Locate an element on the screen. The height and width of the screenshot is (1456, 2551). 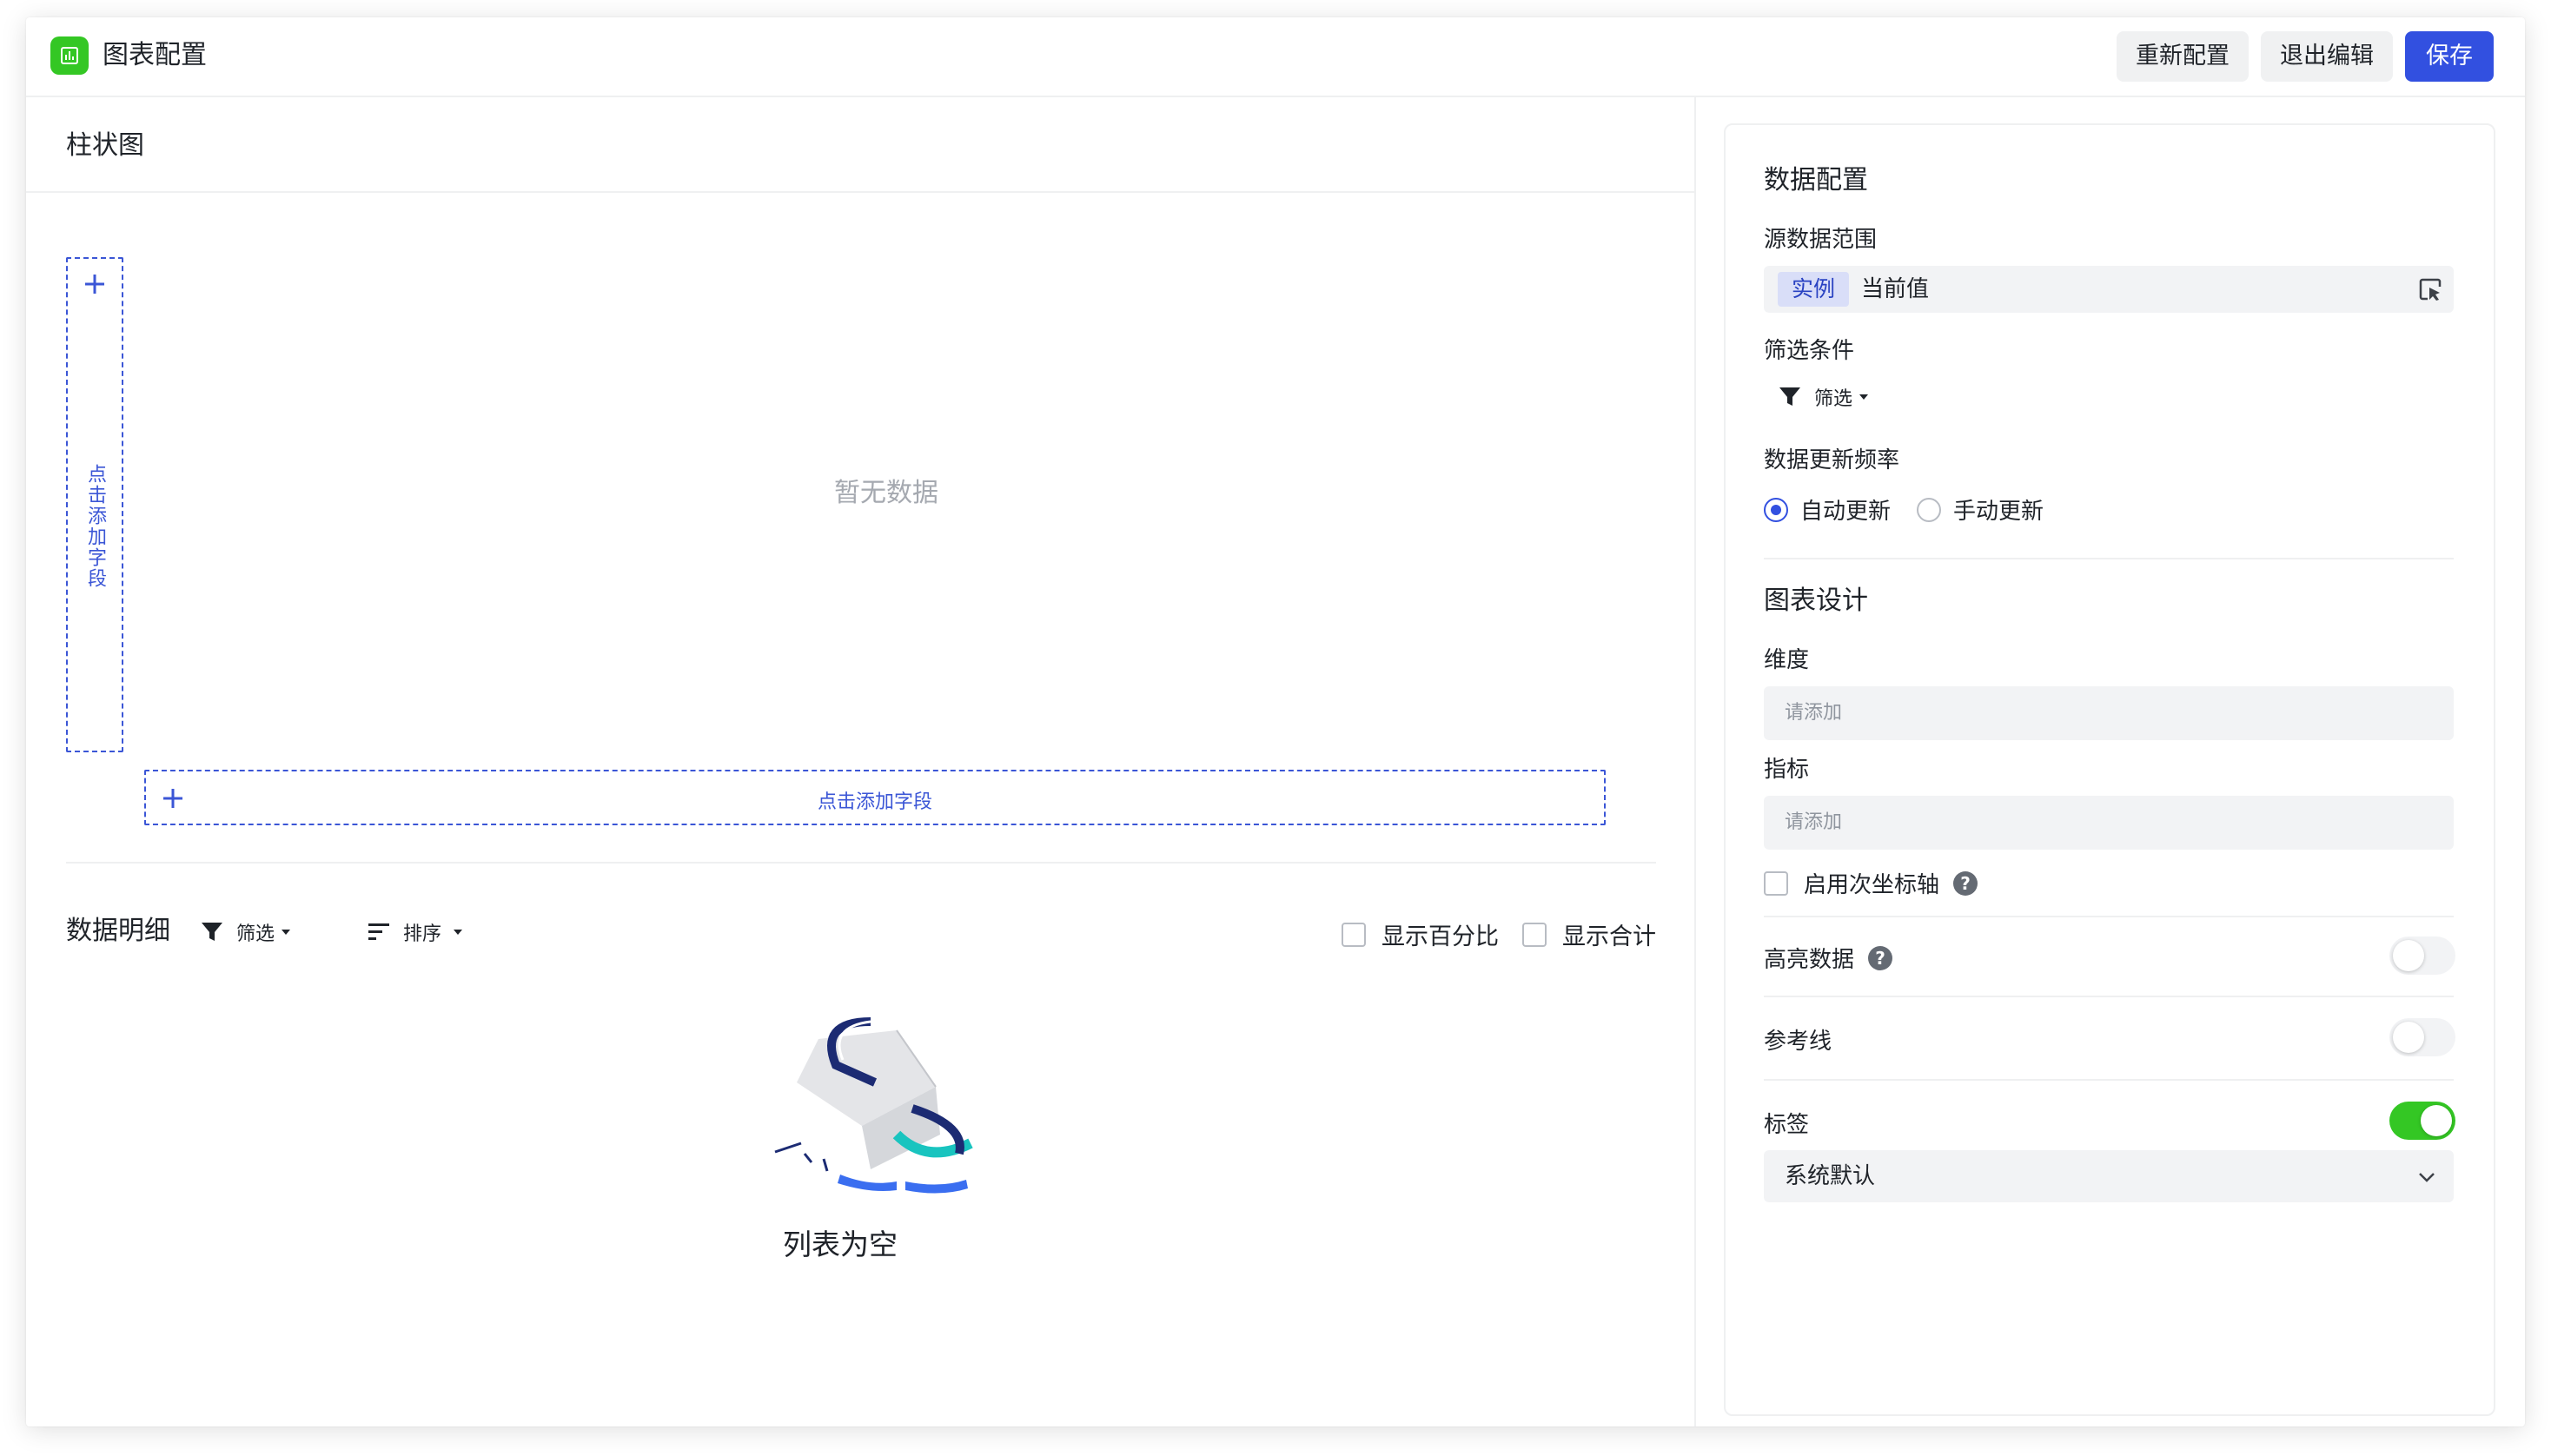
data-config-title: 数据配置 is located at coordinates (1816, 180).